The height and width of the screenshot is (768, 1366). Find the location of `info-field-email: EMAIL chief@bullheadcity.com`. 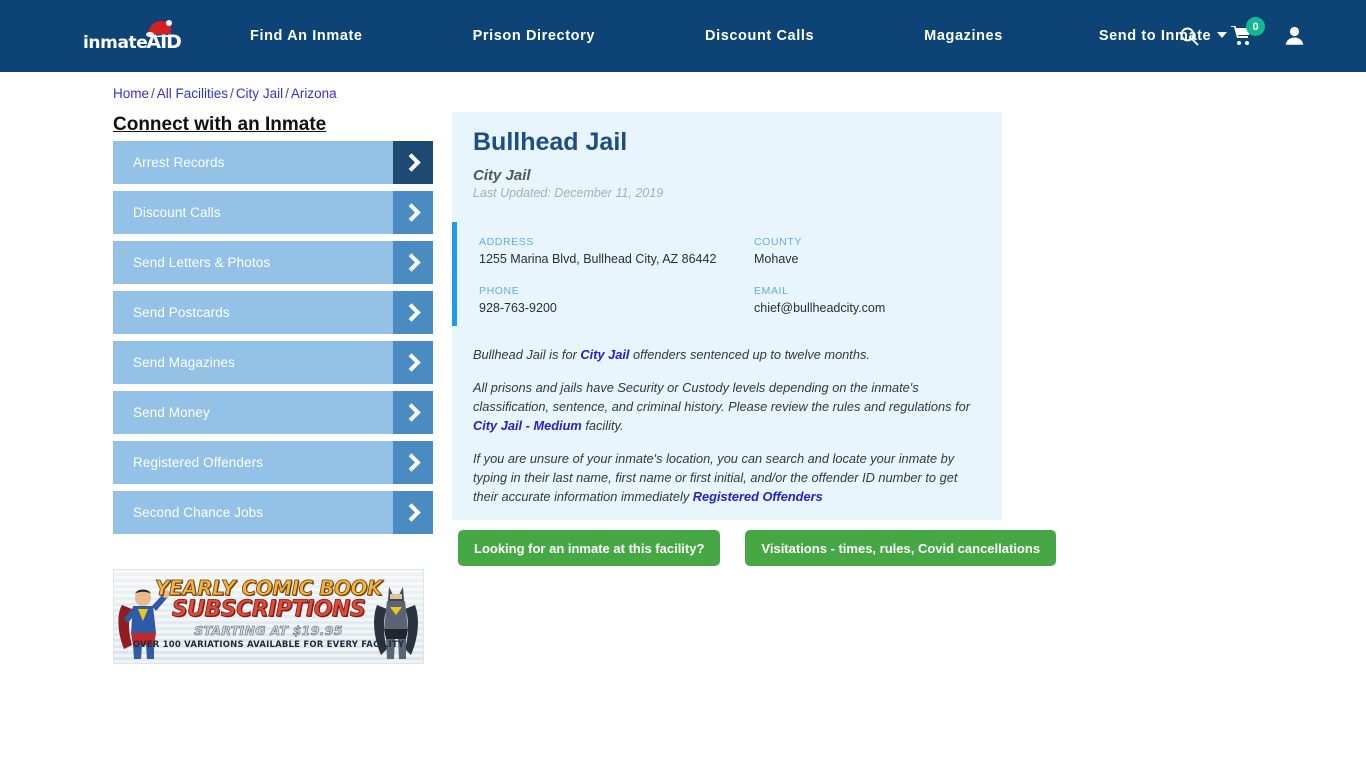

info-field-email: EMAIL chief@bullheadcity.com is located at coordinates (866, 300).